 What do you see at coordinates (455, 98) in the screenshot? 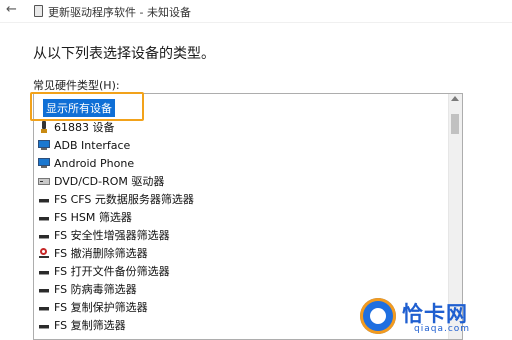
I see `scroll-up-icon` at bounding box center [455, 98].